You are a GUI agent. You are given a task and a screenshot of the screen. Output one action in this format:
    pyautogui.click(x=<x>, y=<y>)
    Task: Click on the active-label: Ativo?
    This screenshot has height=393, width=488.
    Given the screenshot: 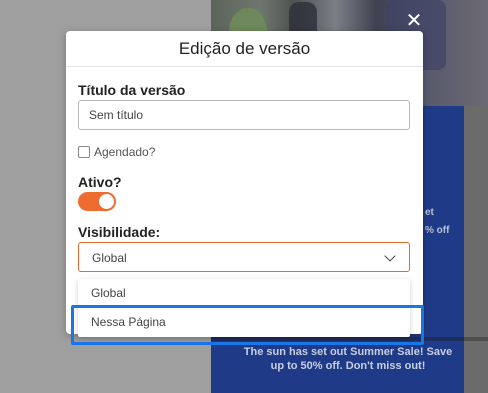 What is the action you would take?
    pyautogui.click(x=100, y=182)
    